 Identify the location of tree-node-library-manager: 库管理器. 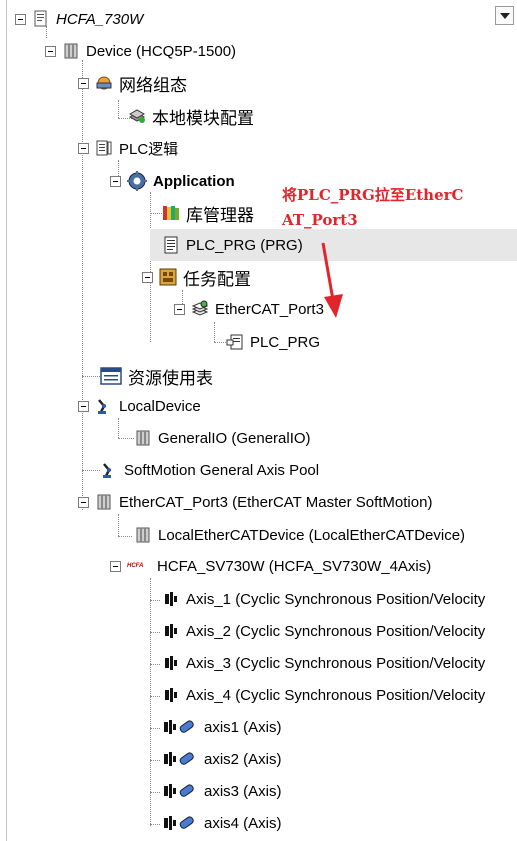
(208, 213).